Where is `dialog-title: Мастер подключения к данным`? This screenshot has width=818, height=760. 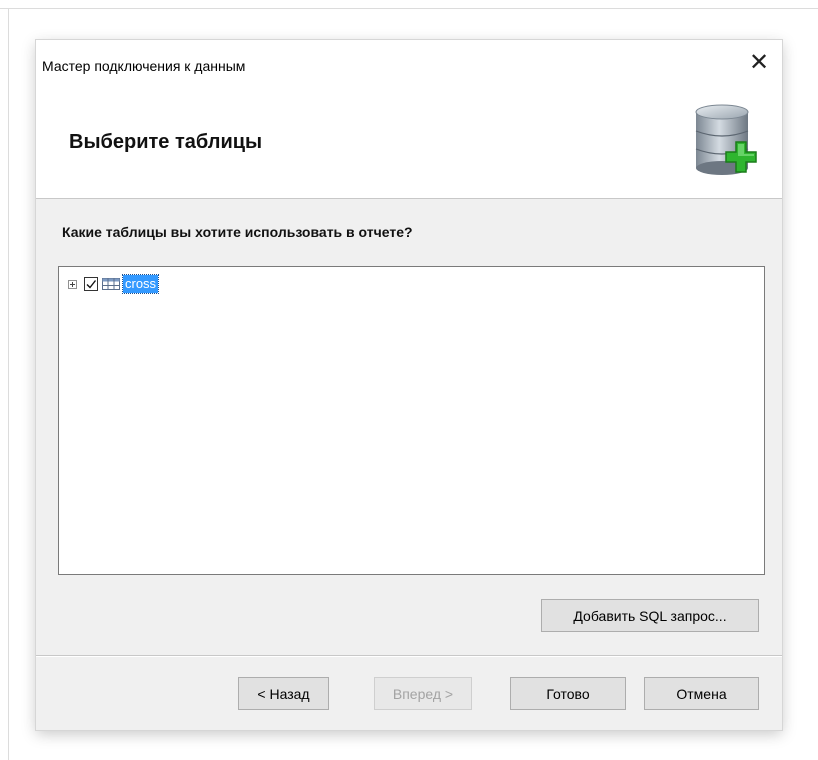 dialog-title: Мастер подключения к данным is located at coordinates (144, 66).